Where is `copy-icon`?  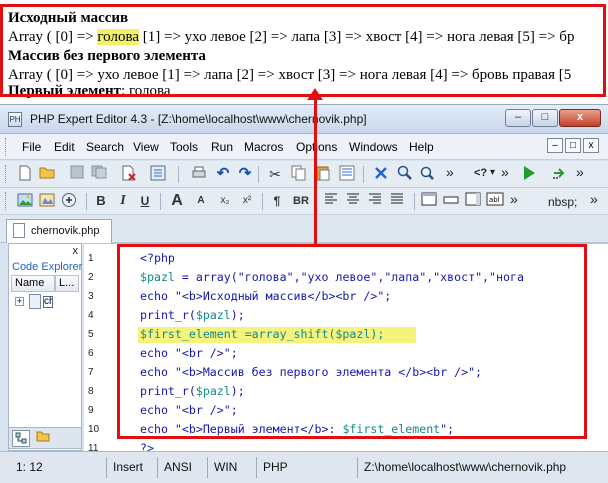
copy-icon is located at coordinates (299, 174).